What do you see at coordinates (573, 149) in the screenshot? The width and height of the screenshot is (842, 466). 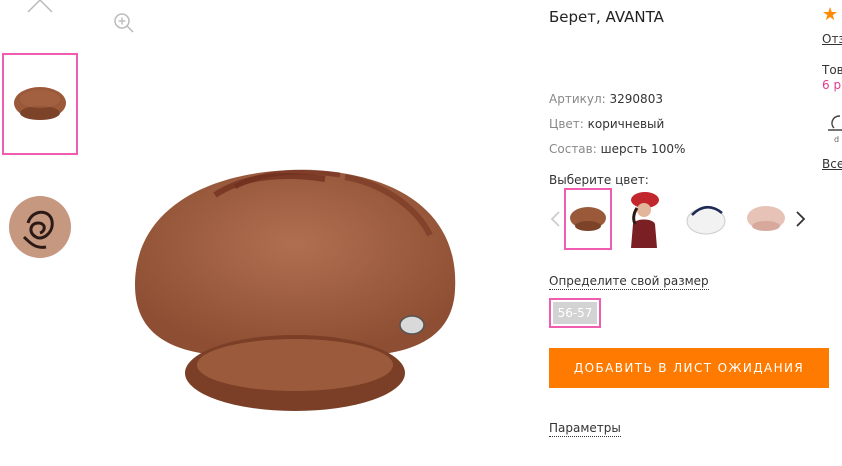 I see `composition-label: Состав:` at bounding box center [573, 149].